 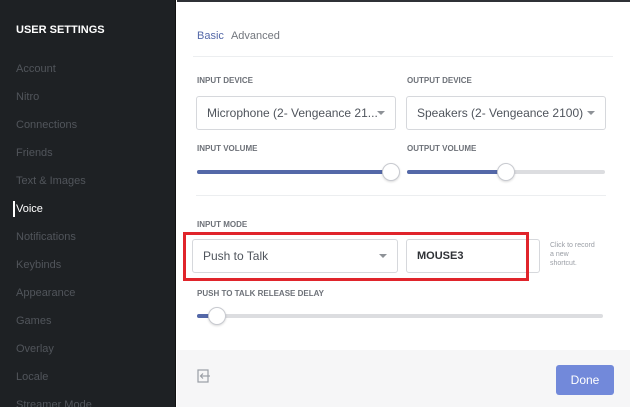 I want to click on top-border, so click(x=403, y=1).